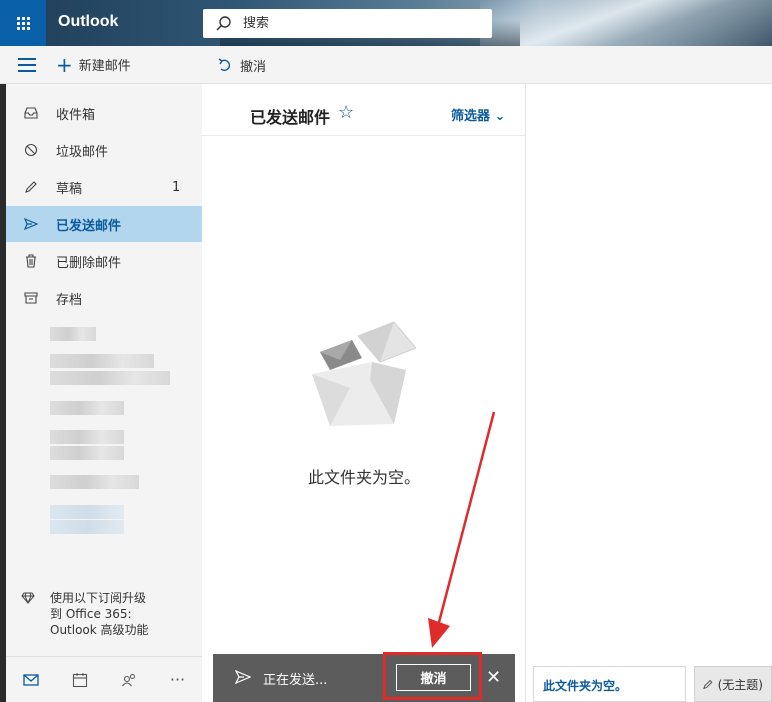 The height and width of the screenshot is (702, 772). Describe the element at coordinates (432, 676) in the screenshot. I see `annotation-highlight-box` at that location.